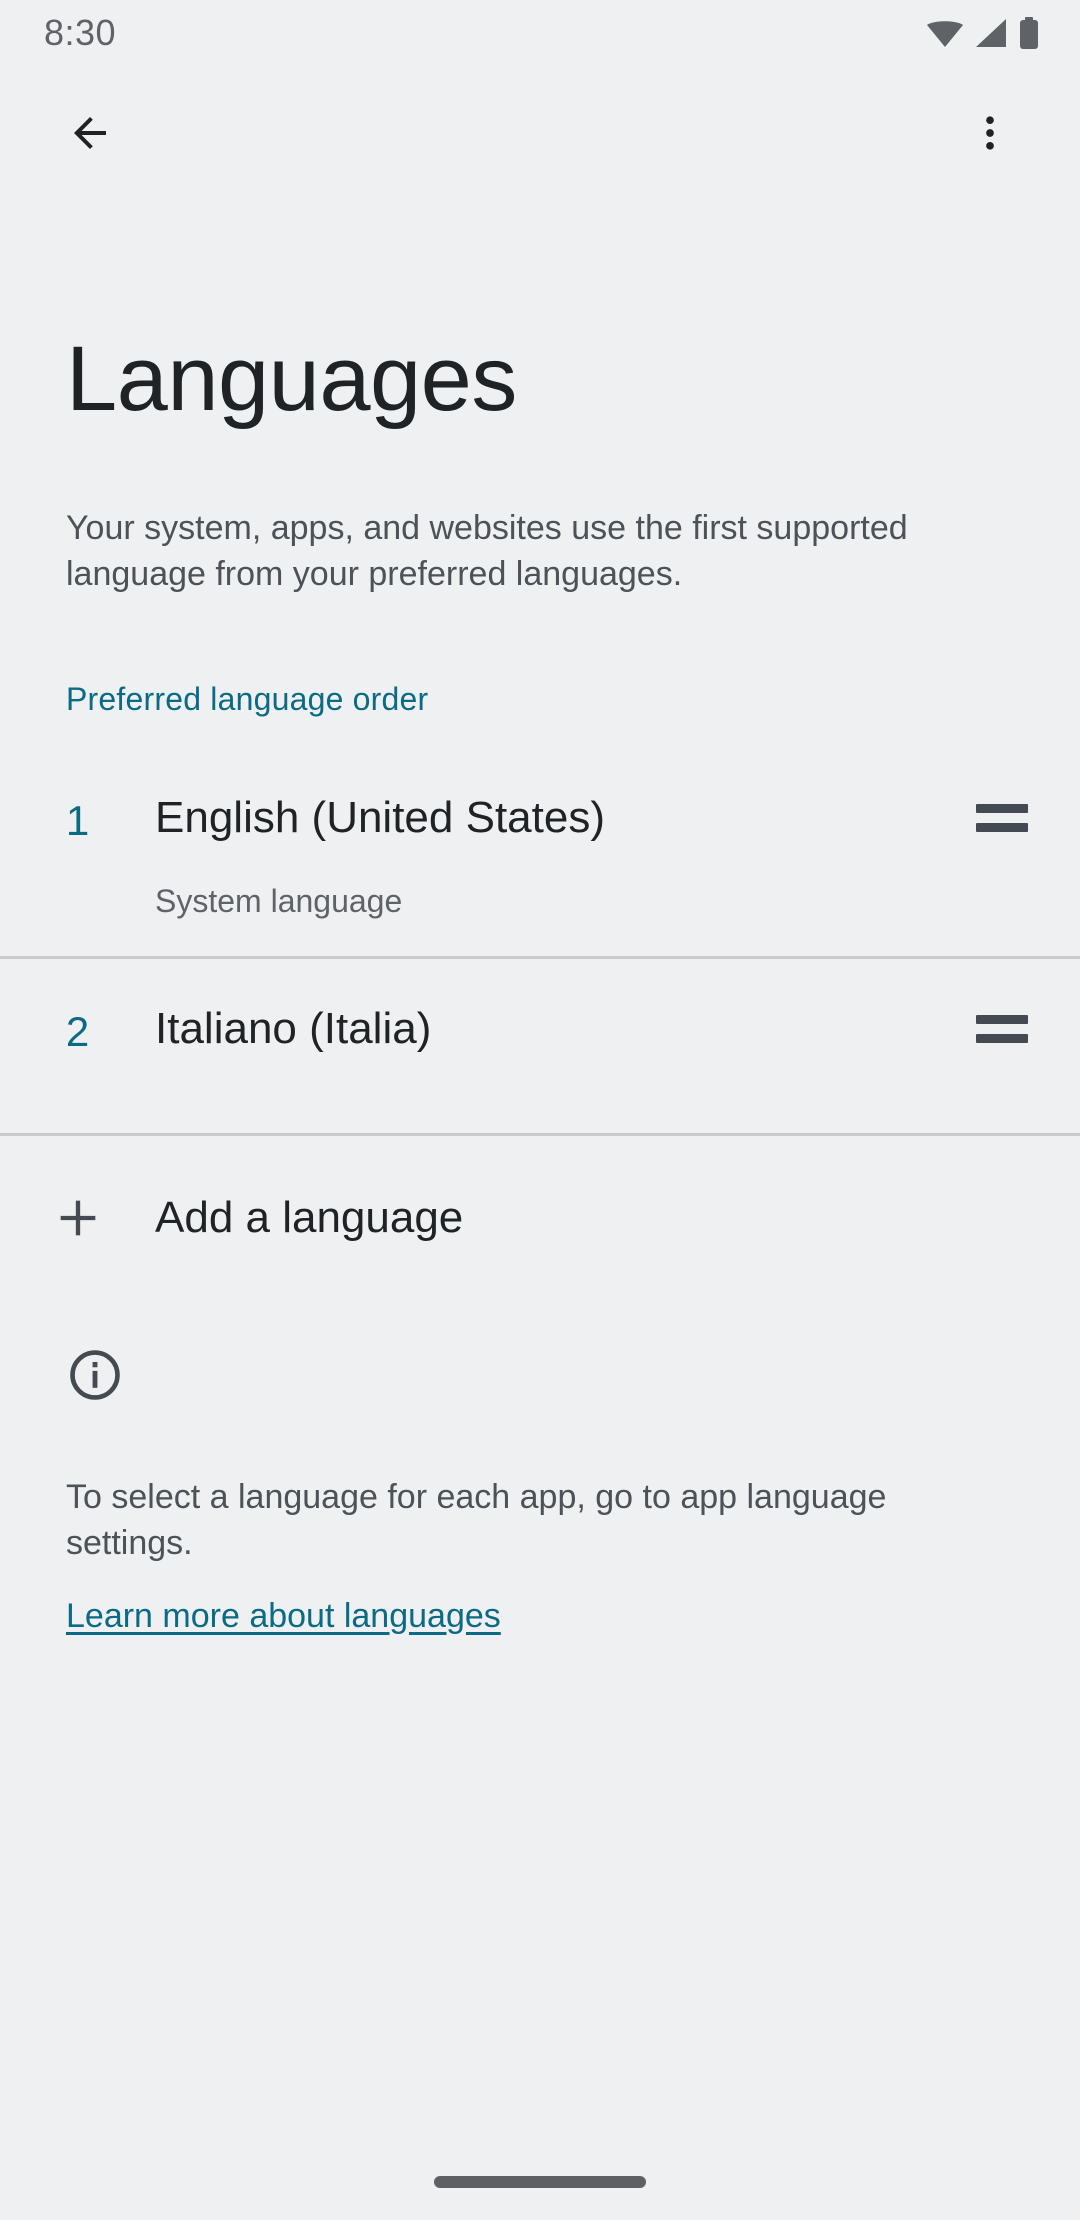  I want to click on status-bar-clock: 8:30, so click(80, 32).